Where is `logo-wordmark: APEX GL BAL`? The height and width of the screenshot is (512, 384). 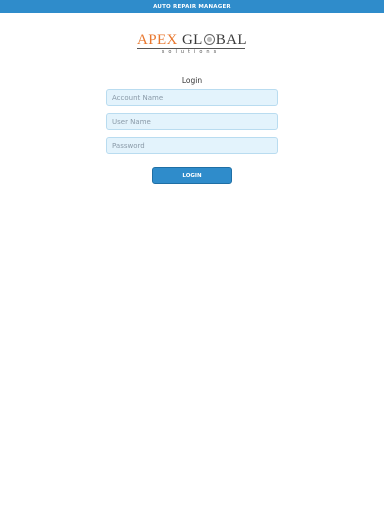 logo-wordmark: APEX GL BAL is located at coordinates (192, 40).